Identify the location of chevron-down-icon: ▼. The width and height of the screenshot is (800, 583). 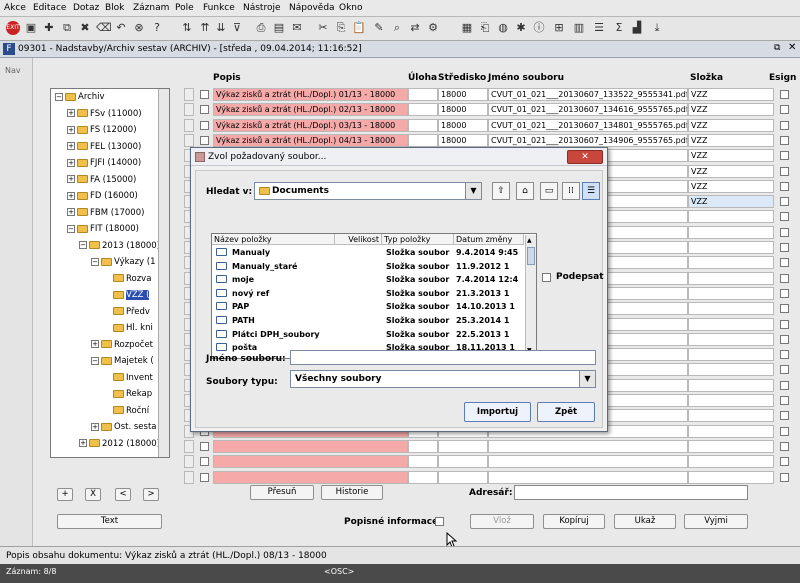
(587, 379).